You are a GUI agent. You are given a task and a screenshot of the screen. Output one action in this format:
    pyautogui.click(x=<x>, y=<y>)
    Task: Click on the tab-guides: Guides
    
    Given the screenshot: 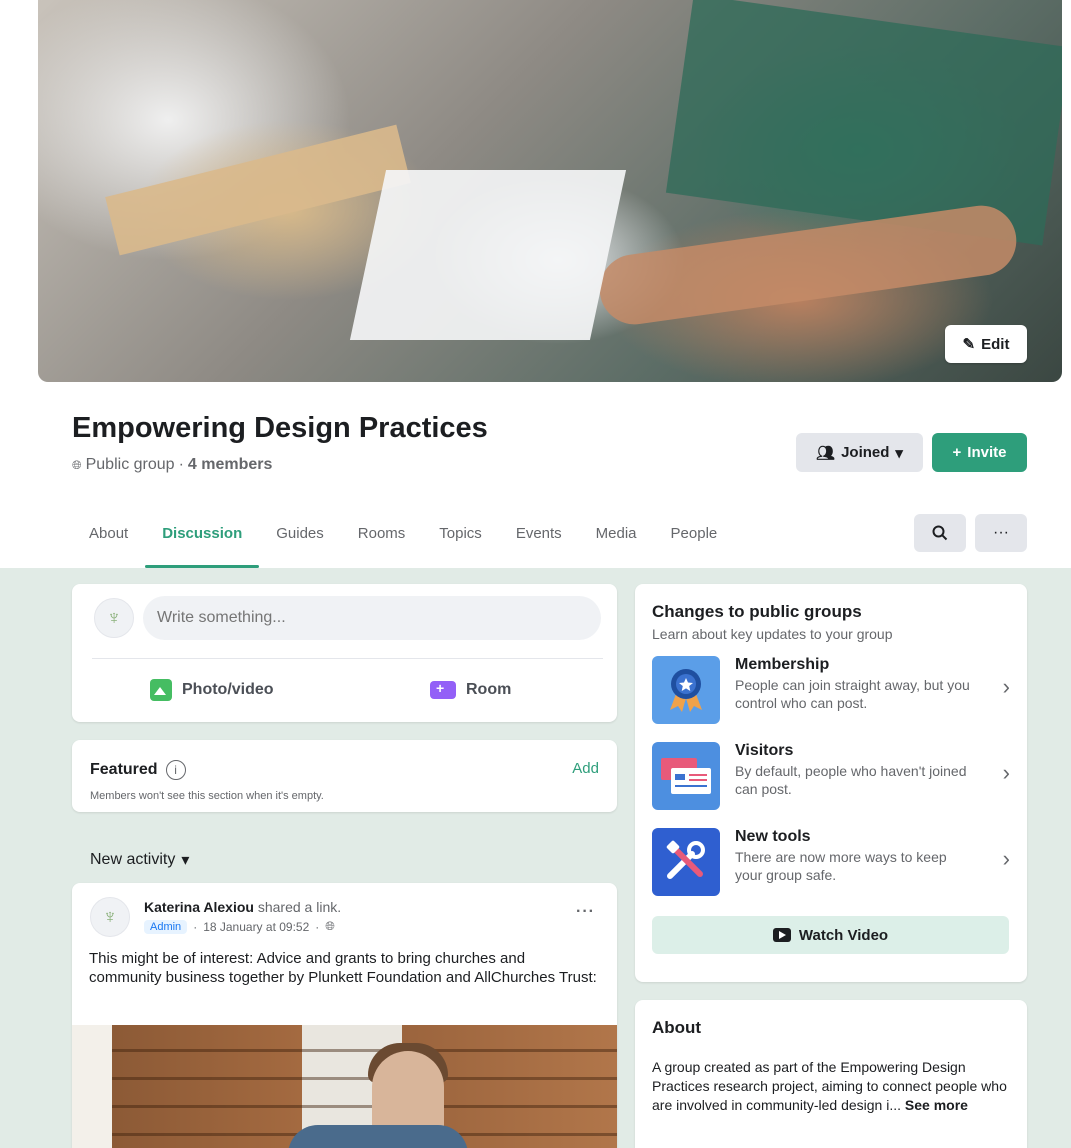 What is the action you would take?
    pyautogui.click(x=300, y=540)
    